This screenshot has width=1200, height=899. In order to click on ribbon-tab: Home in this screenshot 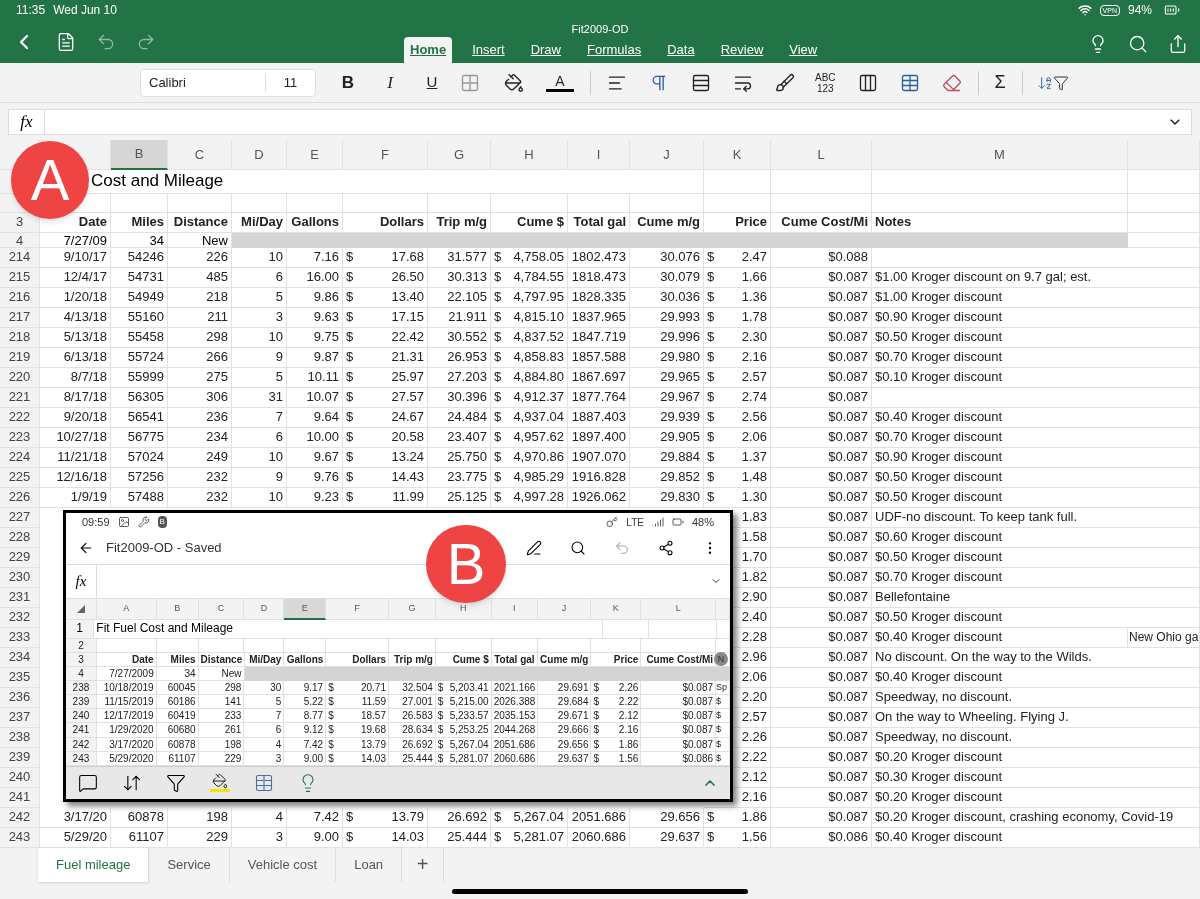, I will do `click(428, 50)`.